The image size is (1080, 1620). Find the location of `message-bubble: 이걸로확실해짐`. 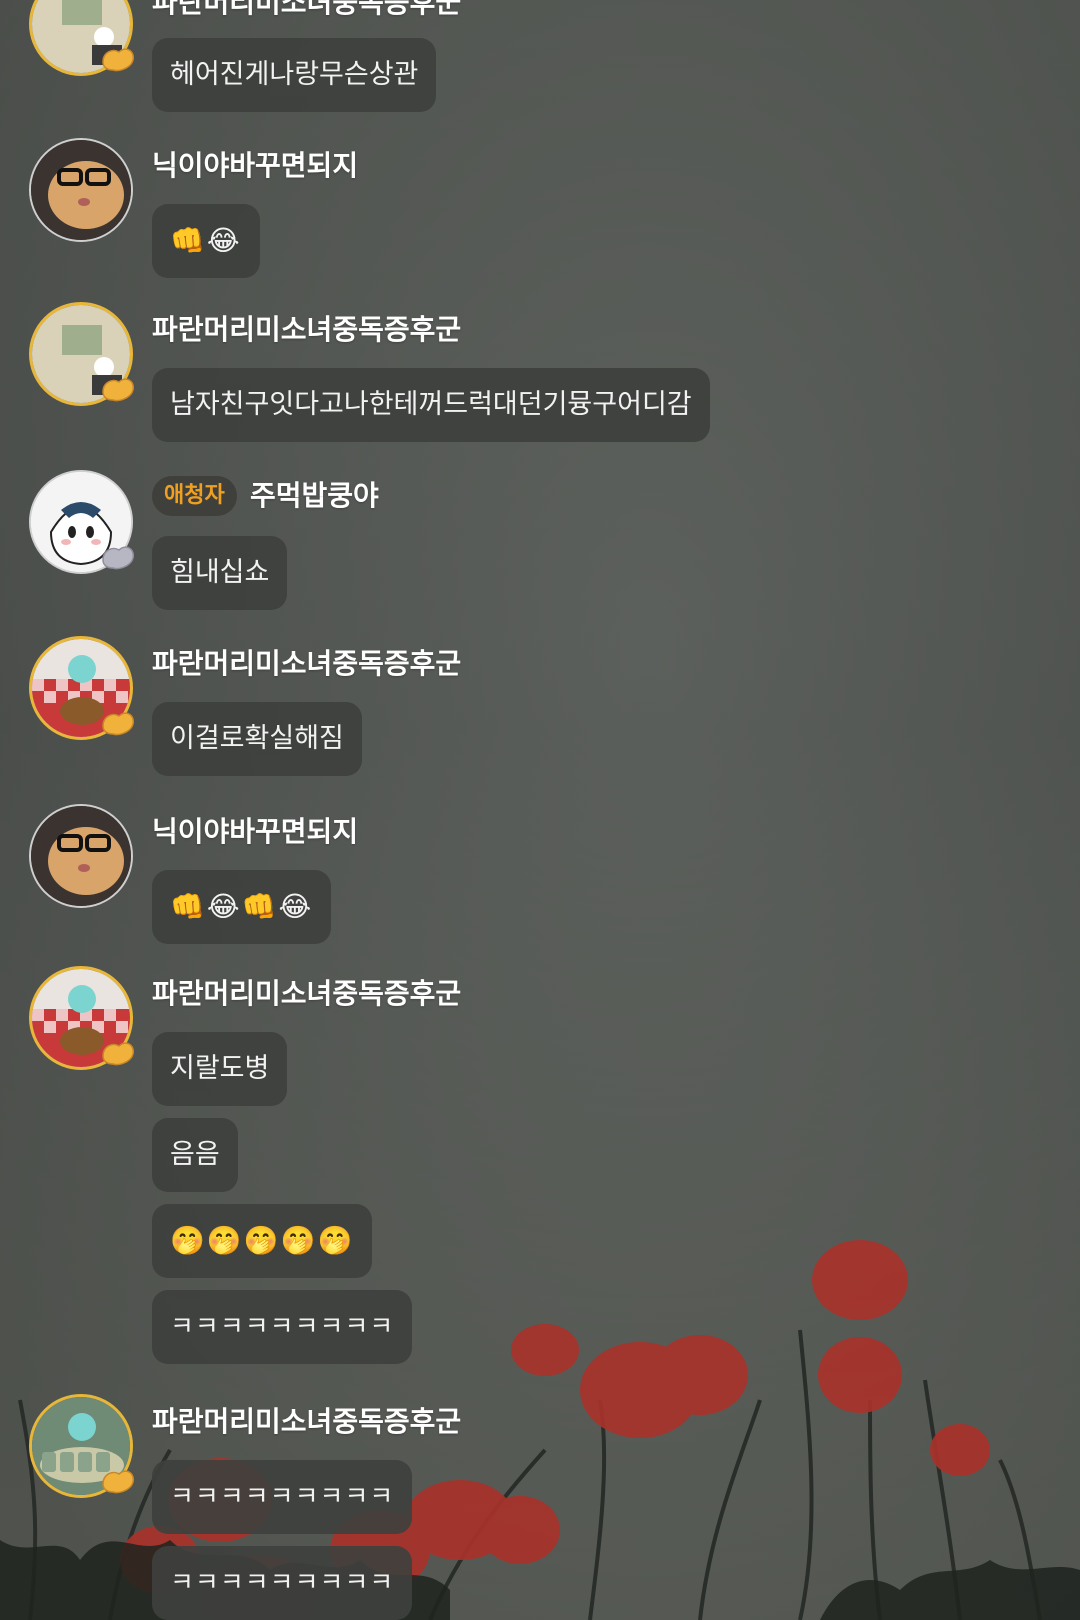

message-bubble: 이걸로확실해짐 is located at coordinates (257, 739).